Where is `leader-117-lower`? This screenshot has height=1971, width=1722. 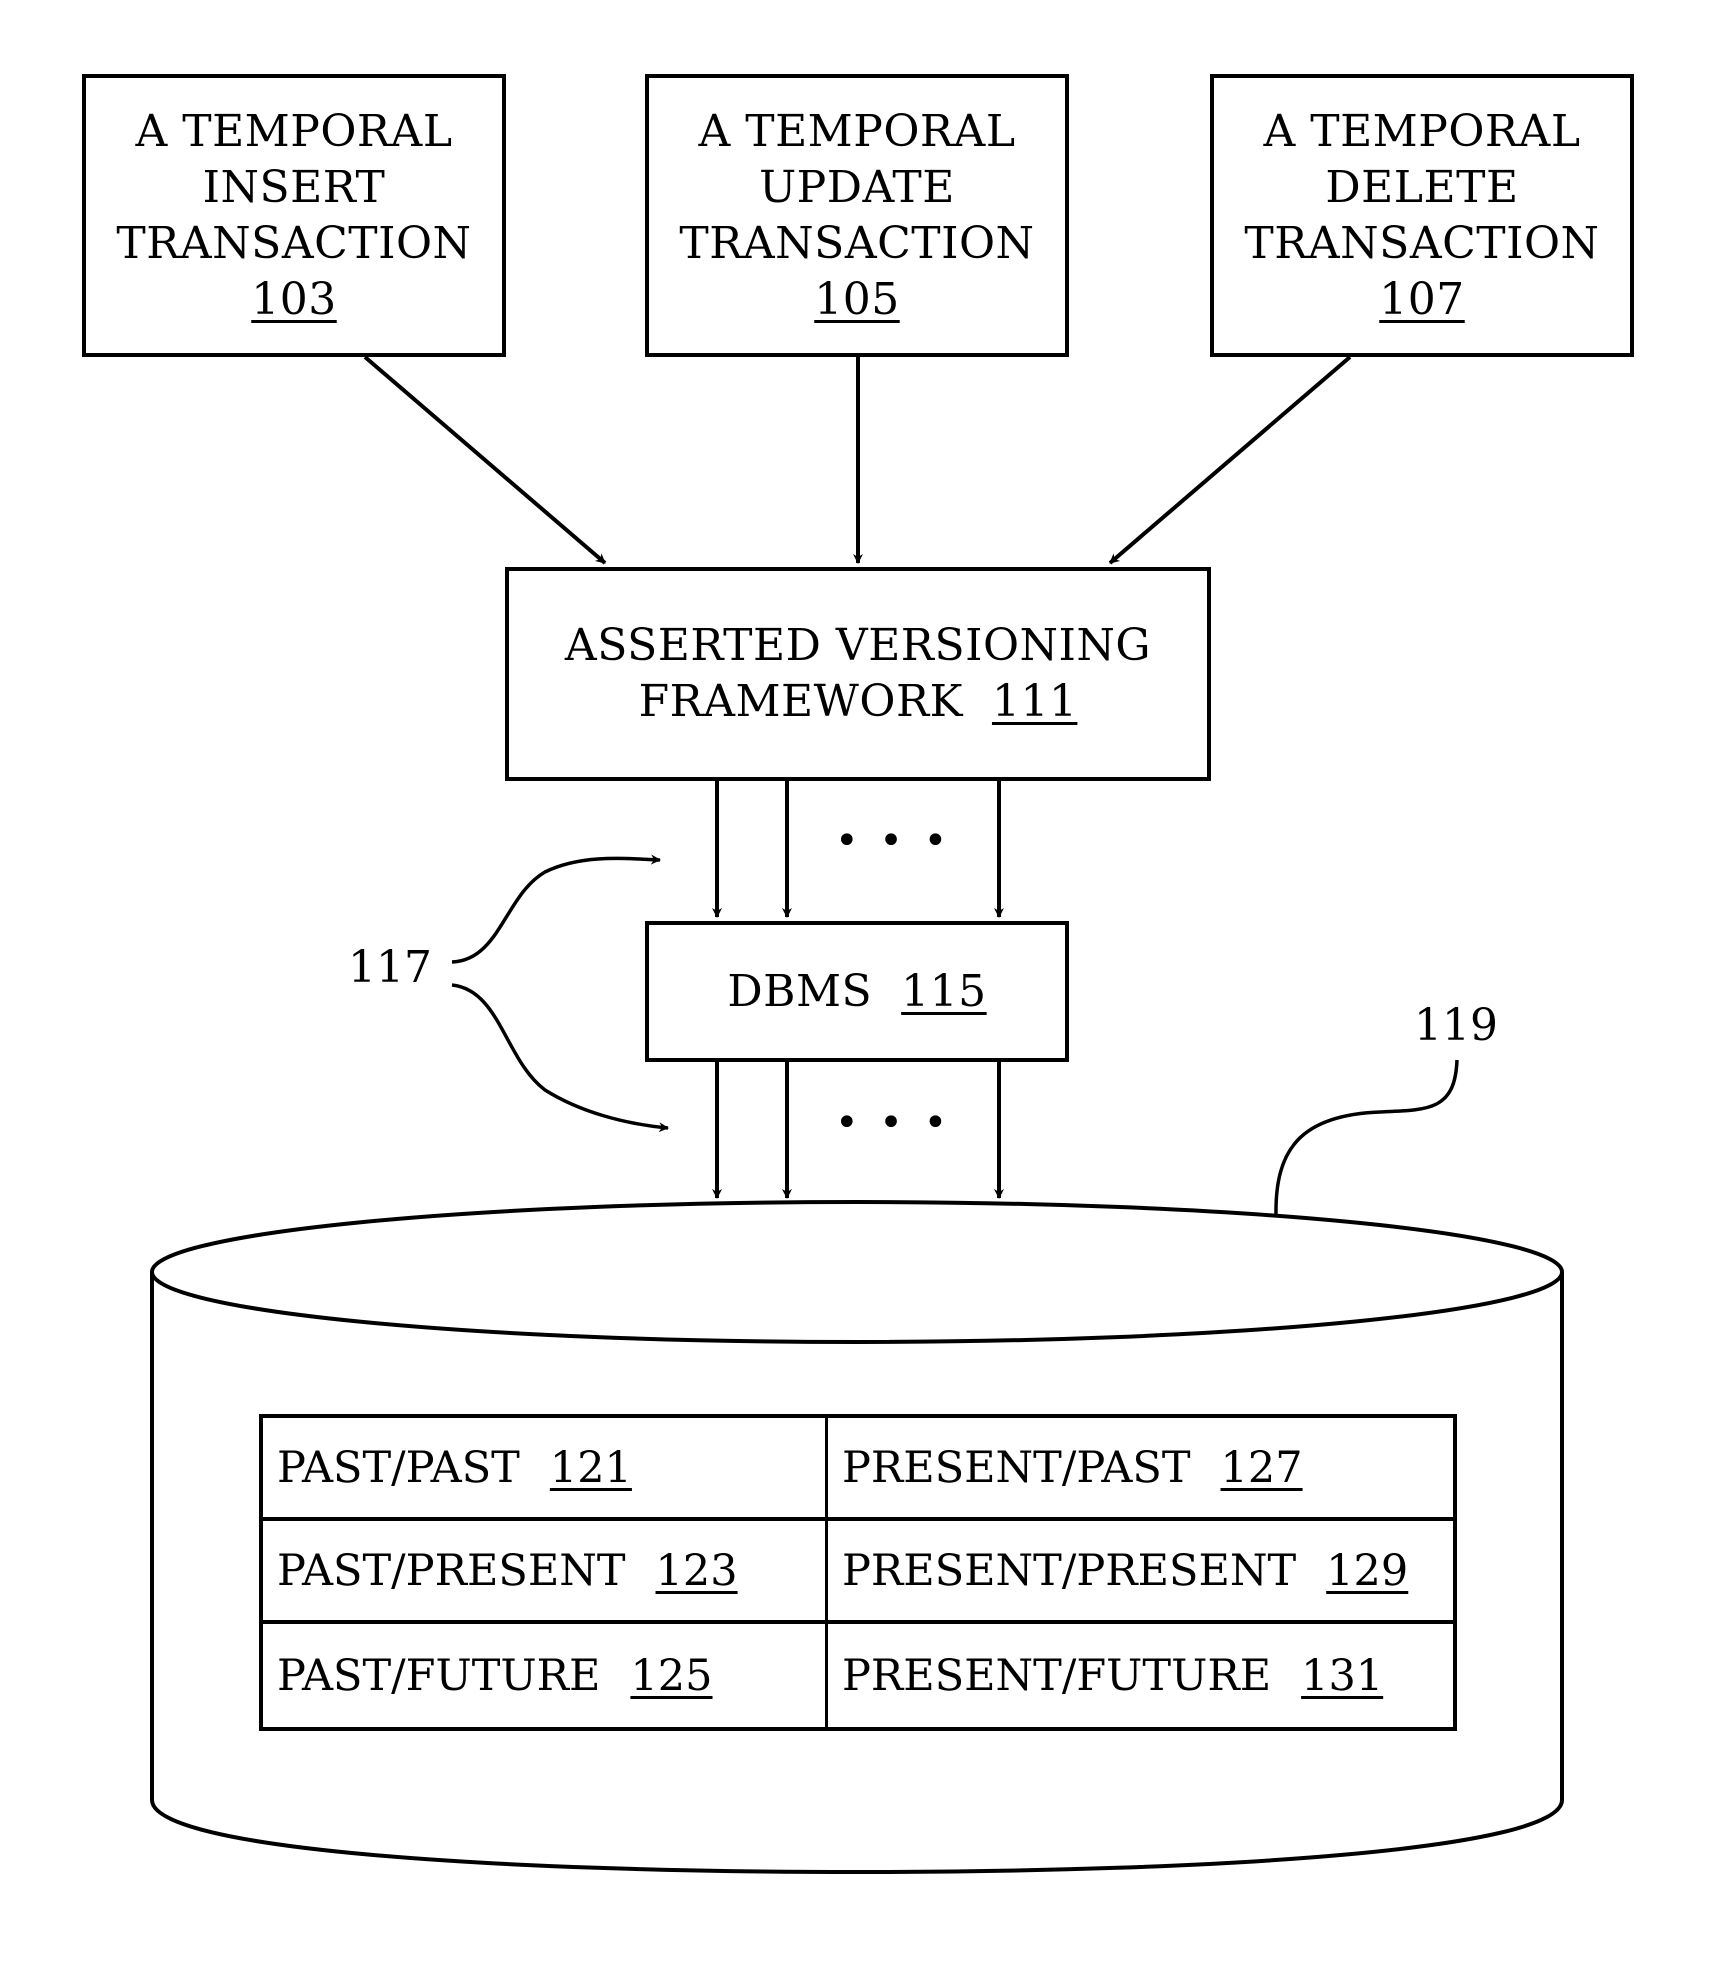
leader-117-lower is located at coordinates (560, 1058).